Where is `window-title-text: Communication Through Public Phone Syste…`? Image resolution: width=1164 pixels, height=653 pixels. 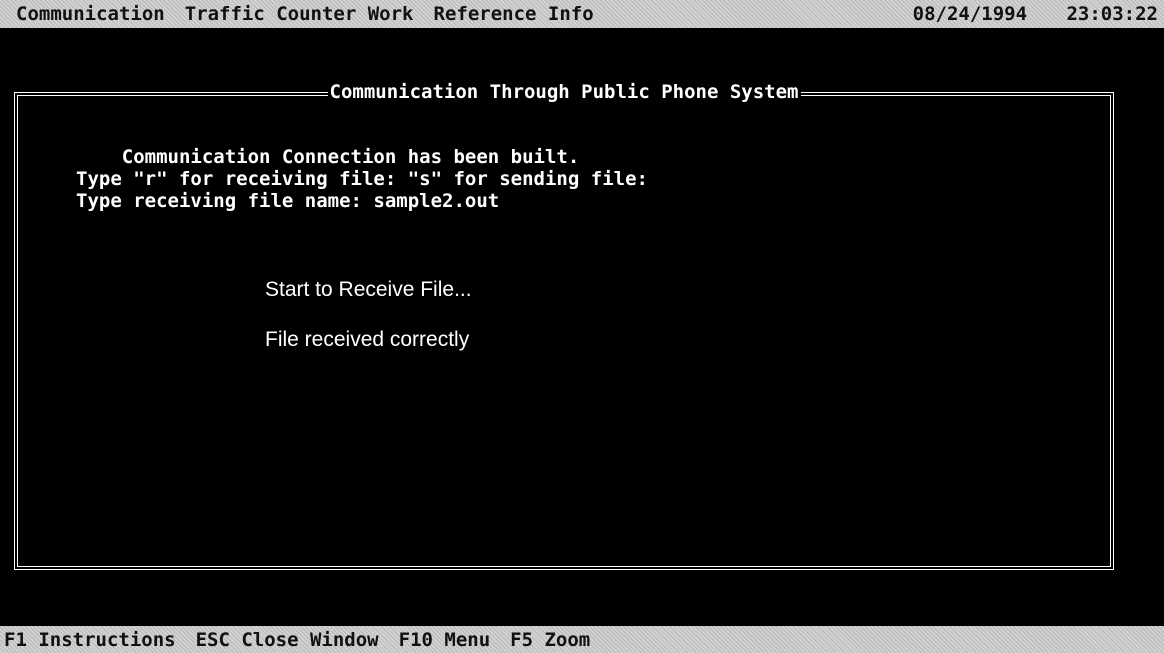 window-title-text: Communication Through Public Phone Syste… is located at coordinates (564, 92).